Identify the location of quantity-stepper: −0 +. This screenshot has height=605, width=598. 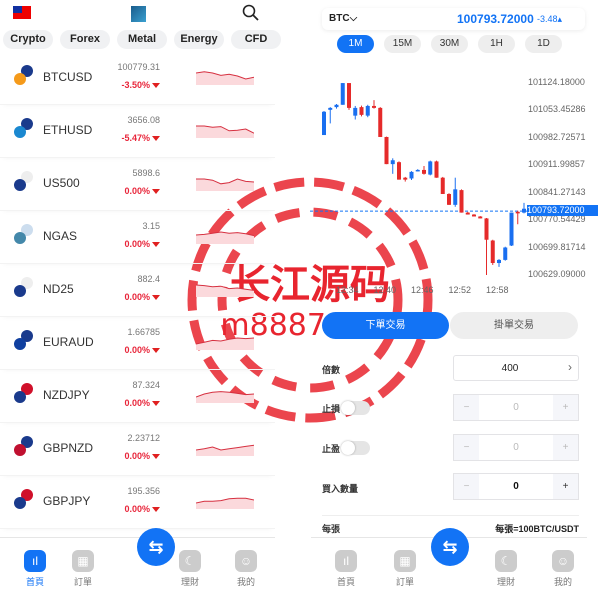
(516, 486).